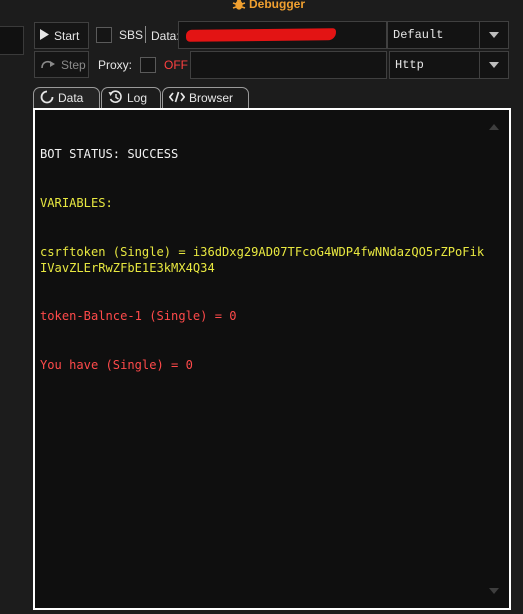 The image size is (523, 614). Describe the element at coordinates (148, 65) in the screenshot. I see `proxy-checkbox` at that location.